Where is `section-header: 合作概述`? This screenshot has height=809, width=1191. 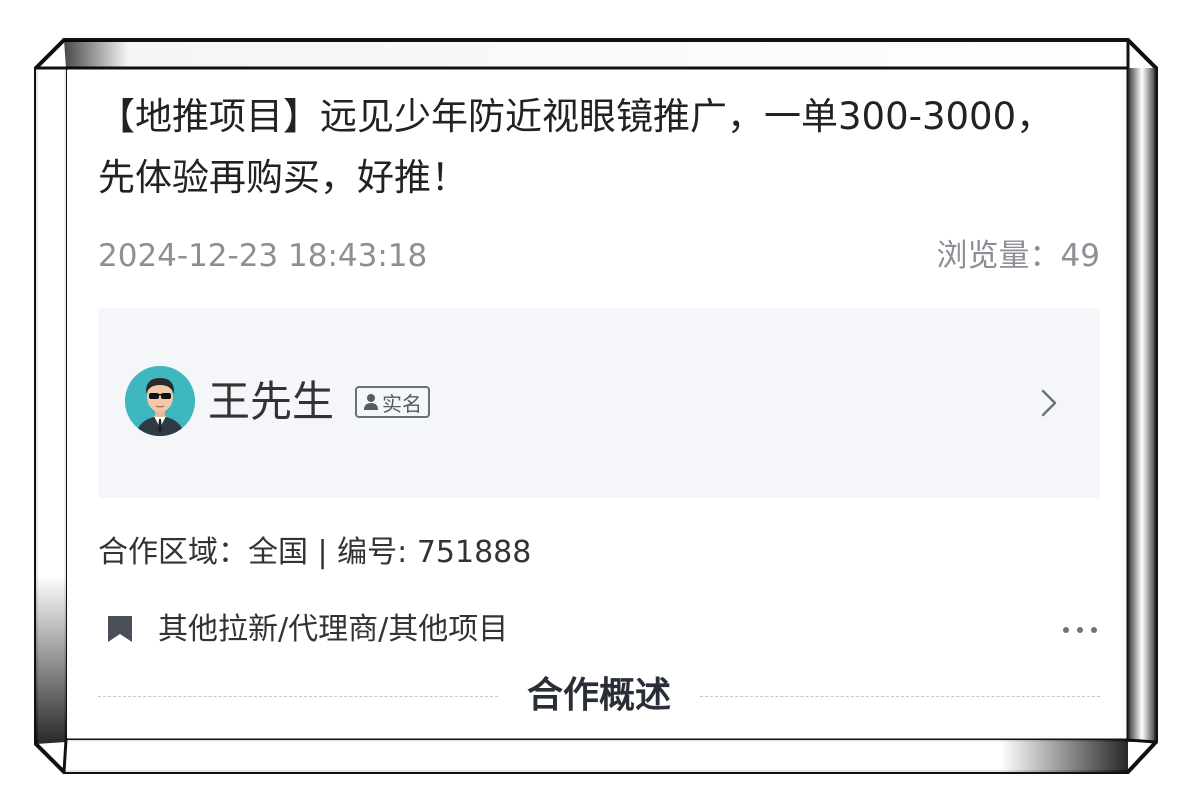
section-header: 合作概述 is located at coordinates (599, 696).